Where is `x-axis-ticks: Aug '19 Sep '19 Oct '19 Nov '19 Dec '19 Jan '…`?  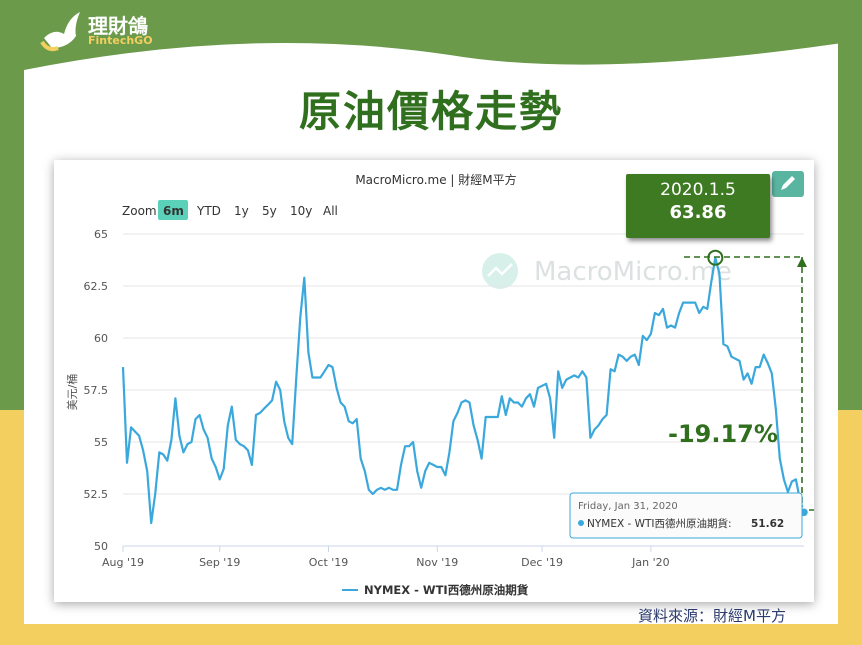
x-axis-ticks: Aug '19 Sep '19 Oct '19 Nov '19 Dec '19 Jan '… is located at coordinates (386, 557).